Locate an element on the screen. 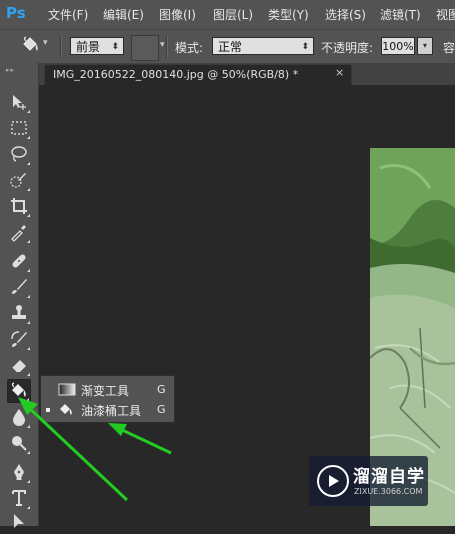  options-bar: ▾ 前景 ⬍ ▾ 模式: 正常 ⬍ 不透明度: 100% ▾ 容 is located at coordinates (227, 47).